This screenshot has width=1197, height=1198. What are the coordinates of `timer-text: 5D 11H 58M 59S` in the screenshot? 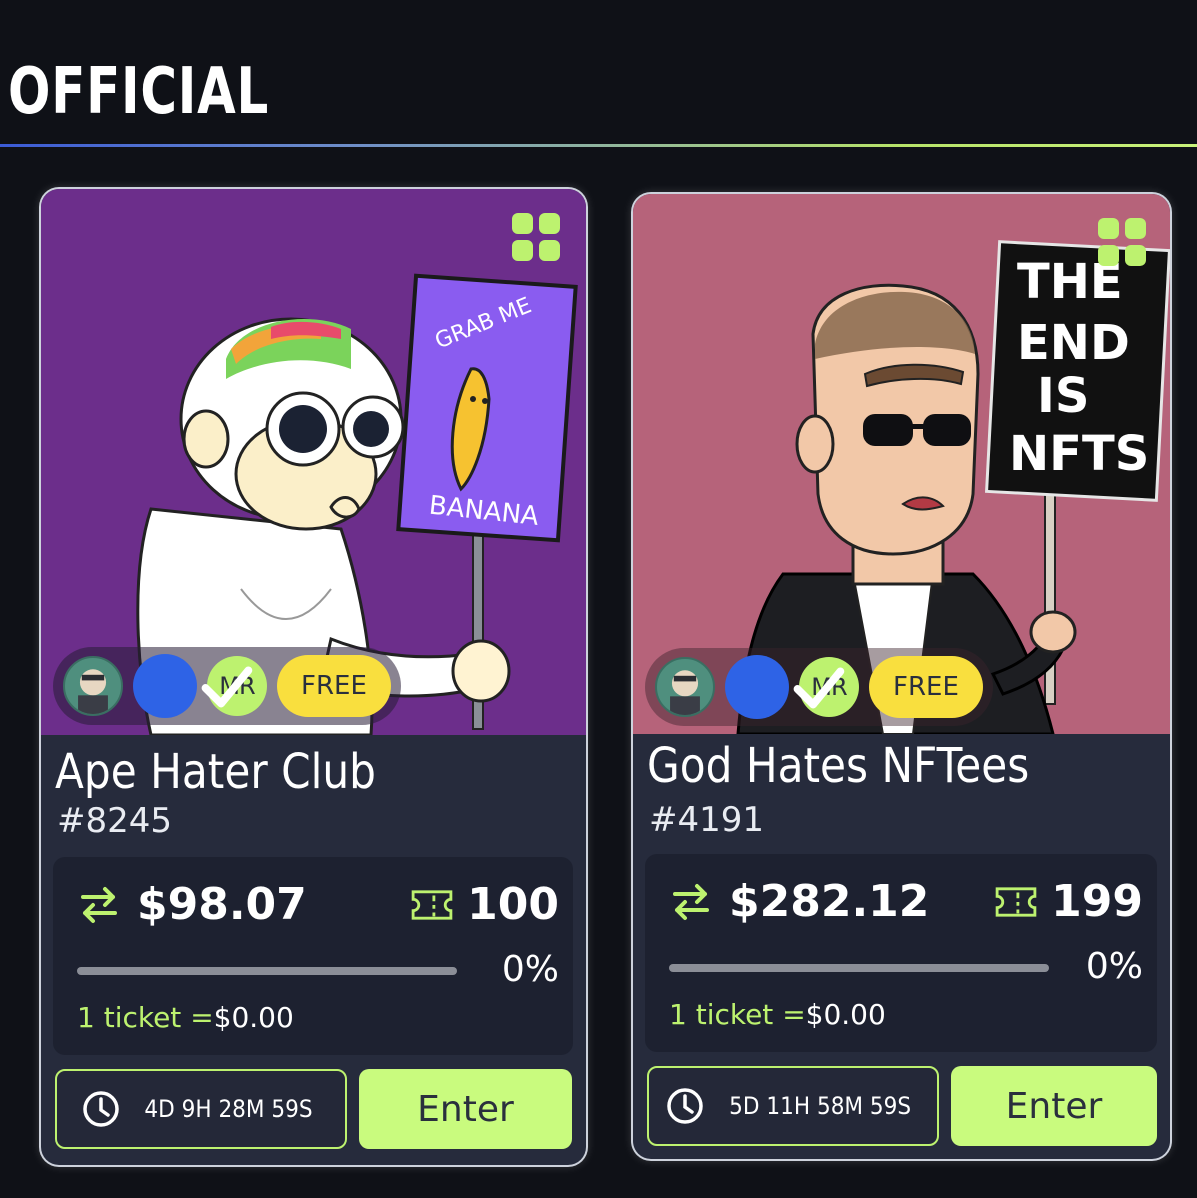 It's located at (820, 1106).